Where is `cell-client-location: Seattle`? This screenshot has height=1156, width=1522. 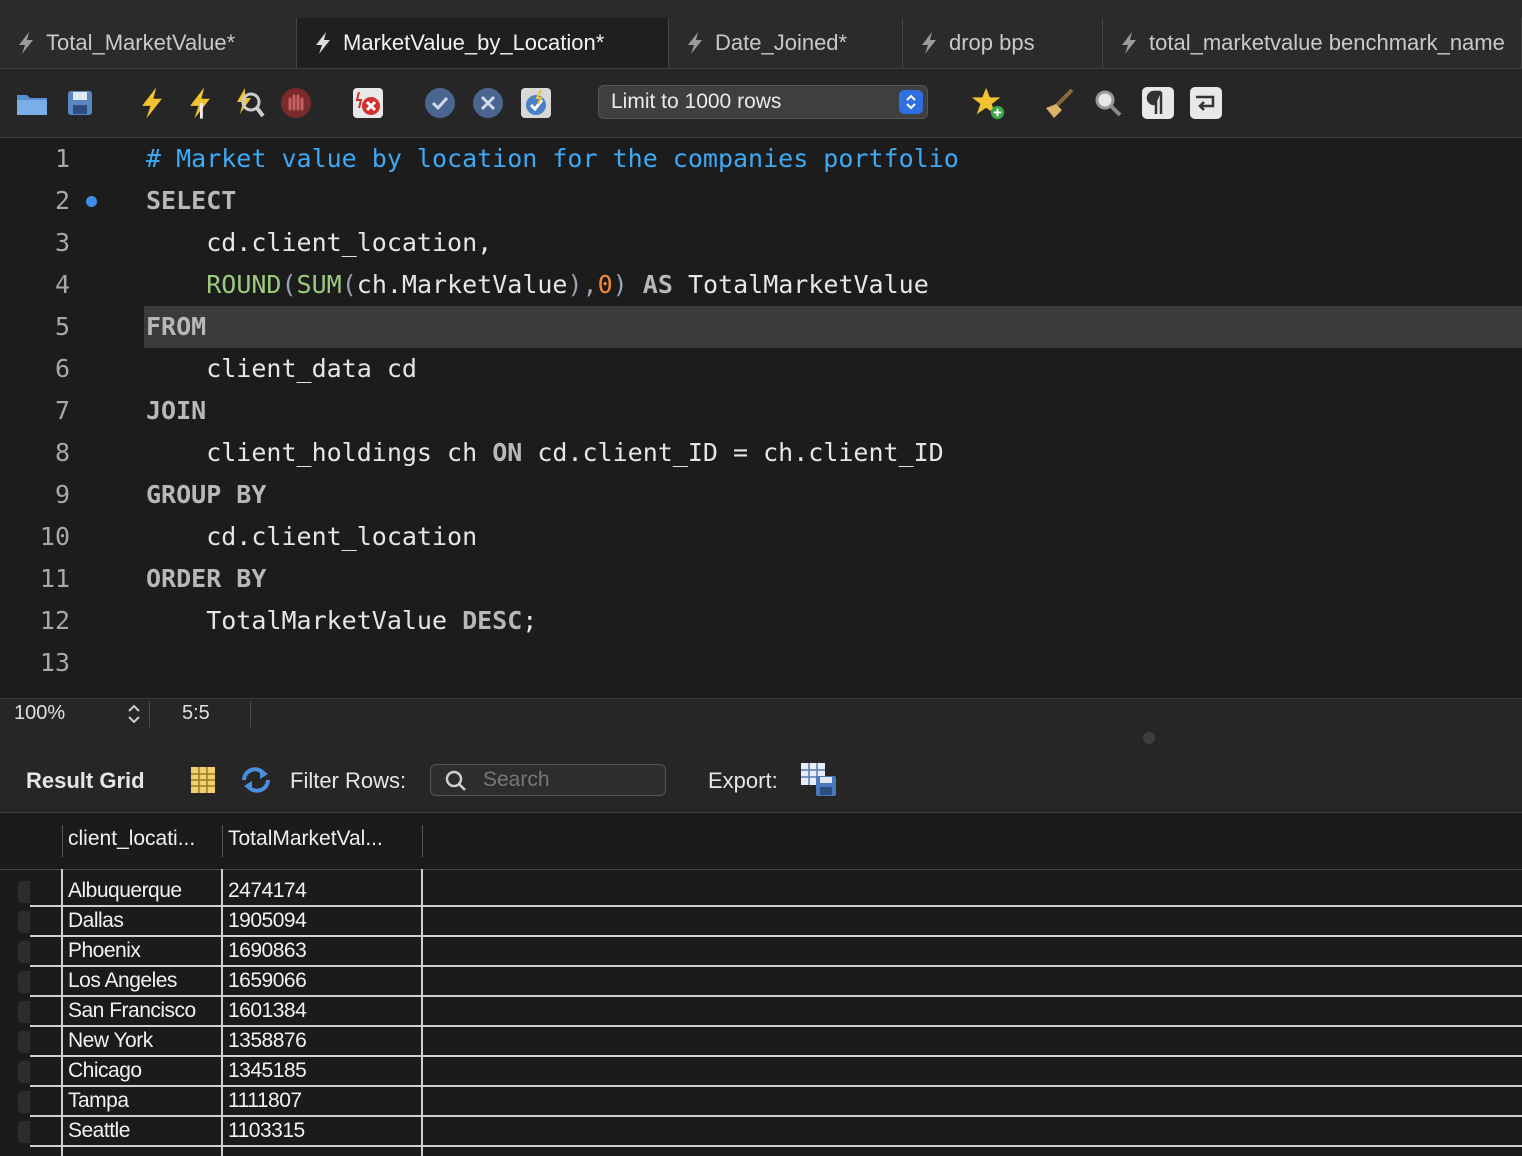 cell-client-location: Seattle is located at coordinates (99, 1131).